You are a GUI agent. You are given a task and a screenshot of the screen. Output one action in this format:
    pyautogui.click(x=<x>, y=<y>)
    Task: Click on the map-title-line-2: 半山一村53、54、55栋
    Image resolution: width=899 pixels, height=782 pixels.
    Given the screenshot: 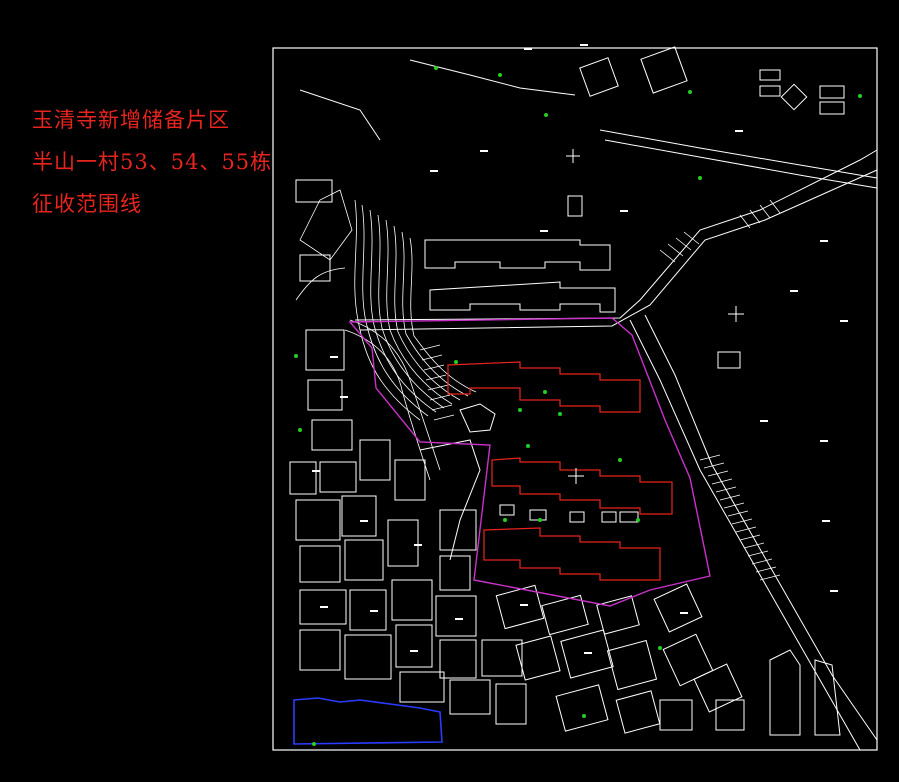 What is the action you would take?
    pyautogui.click(x=152, y=162)
    